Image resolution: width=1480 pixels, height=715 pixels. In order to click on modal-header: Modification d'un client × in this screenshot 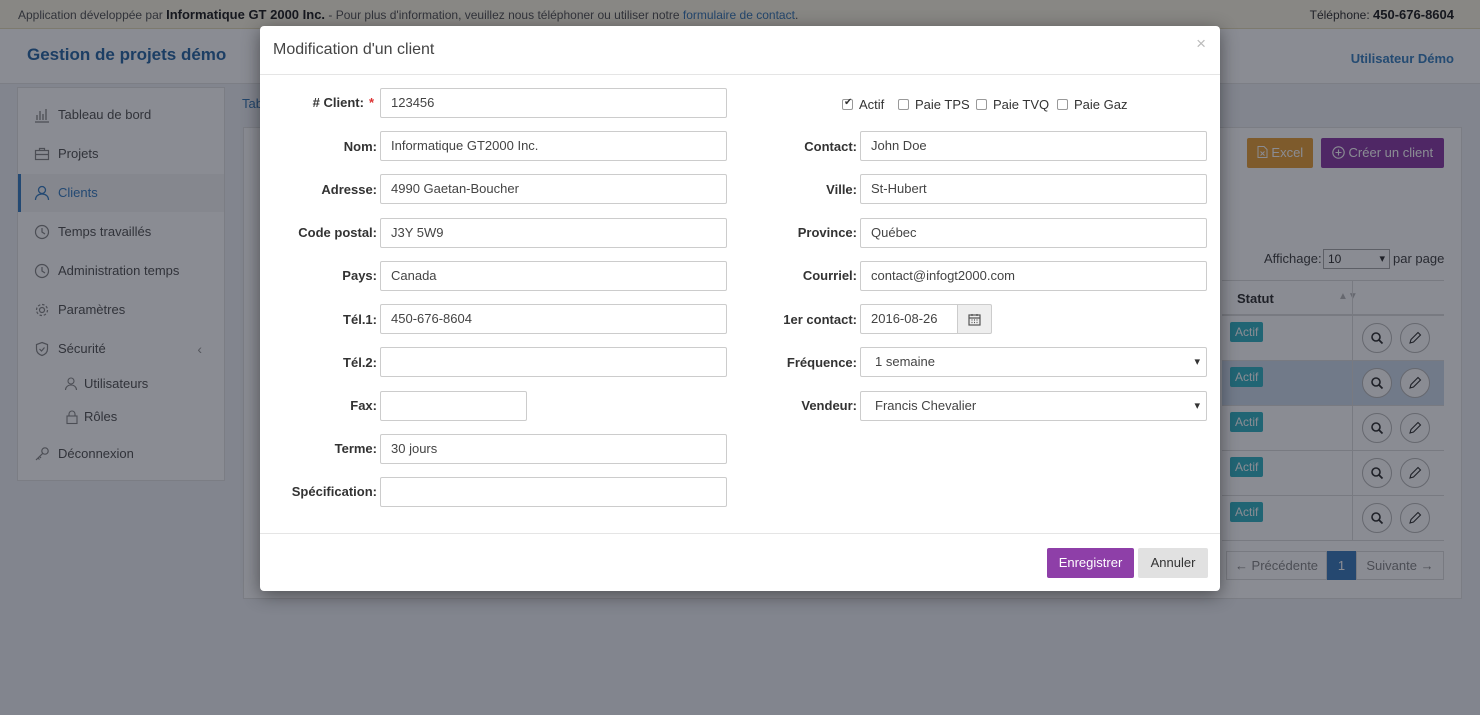, I will do `click(740, 50)`.